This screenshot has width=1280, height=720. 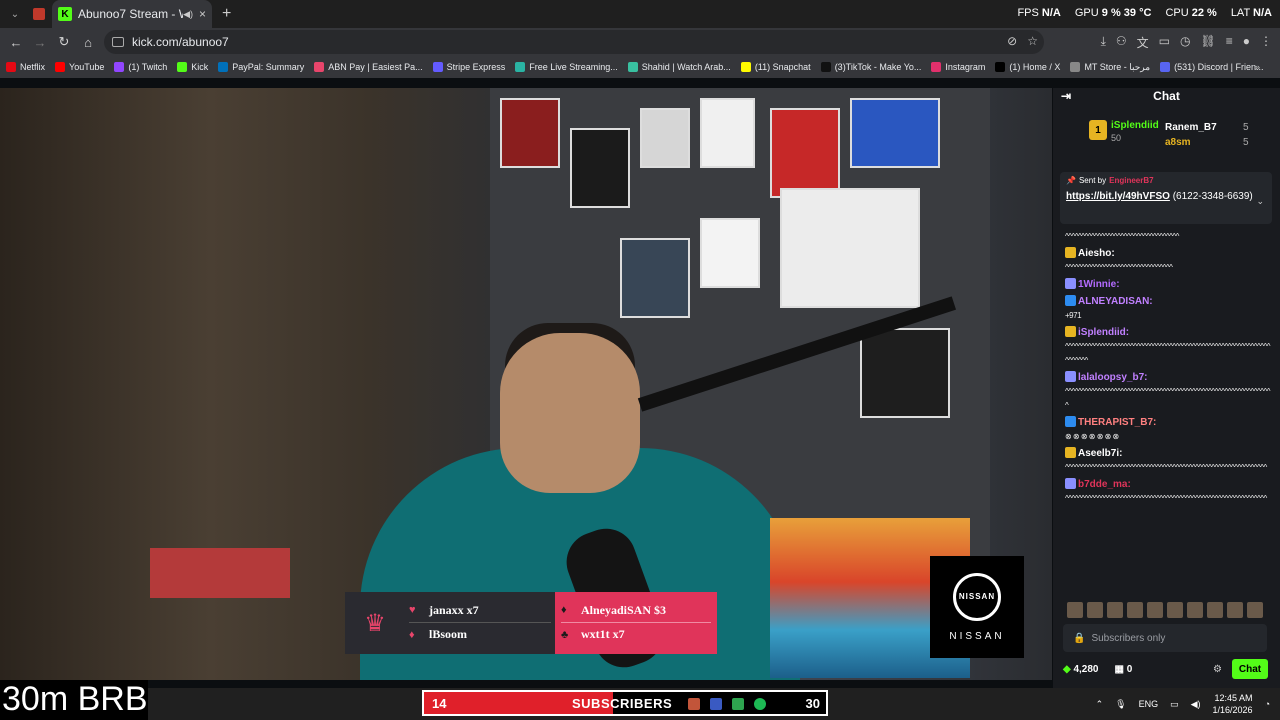 What do you see at coordinates (1124, 669) in the screenshot?
I see `gift-count: ▦ 0` at bounding box center [1124, 669].